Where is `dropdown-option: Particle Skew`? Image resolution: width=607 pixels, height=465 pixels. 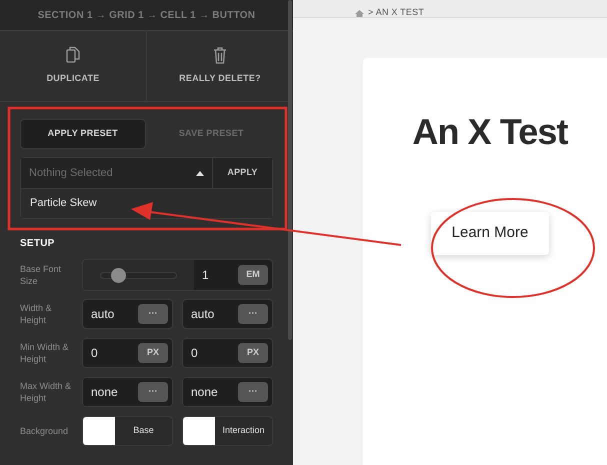
dropdown-option: Particle Skew is located at coordinates (146, 203).